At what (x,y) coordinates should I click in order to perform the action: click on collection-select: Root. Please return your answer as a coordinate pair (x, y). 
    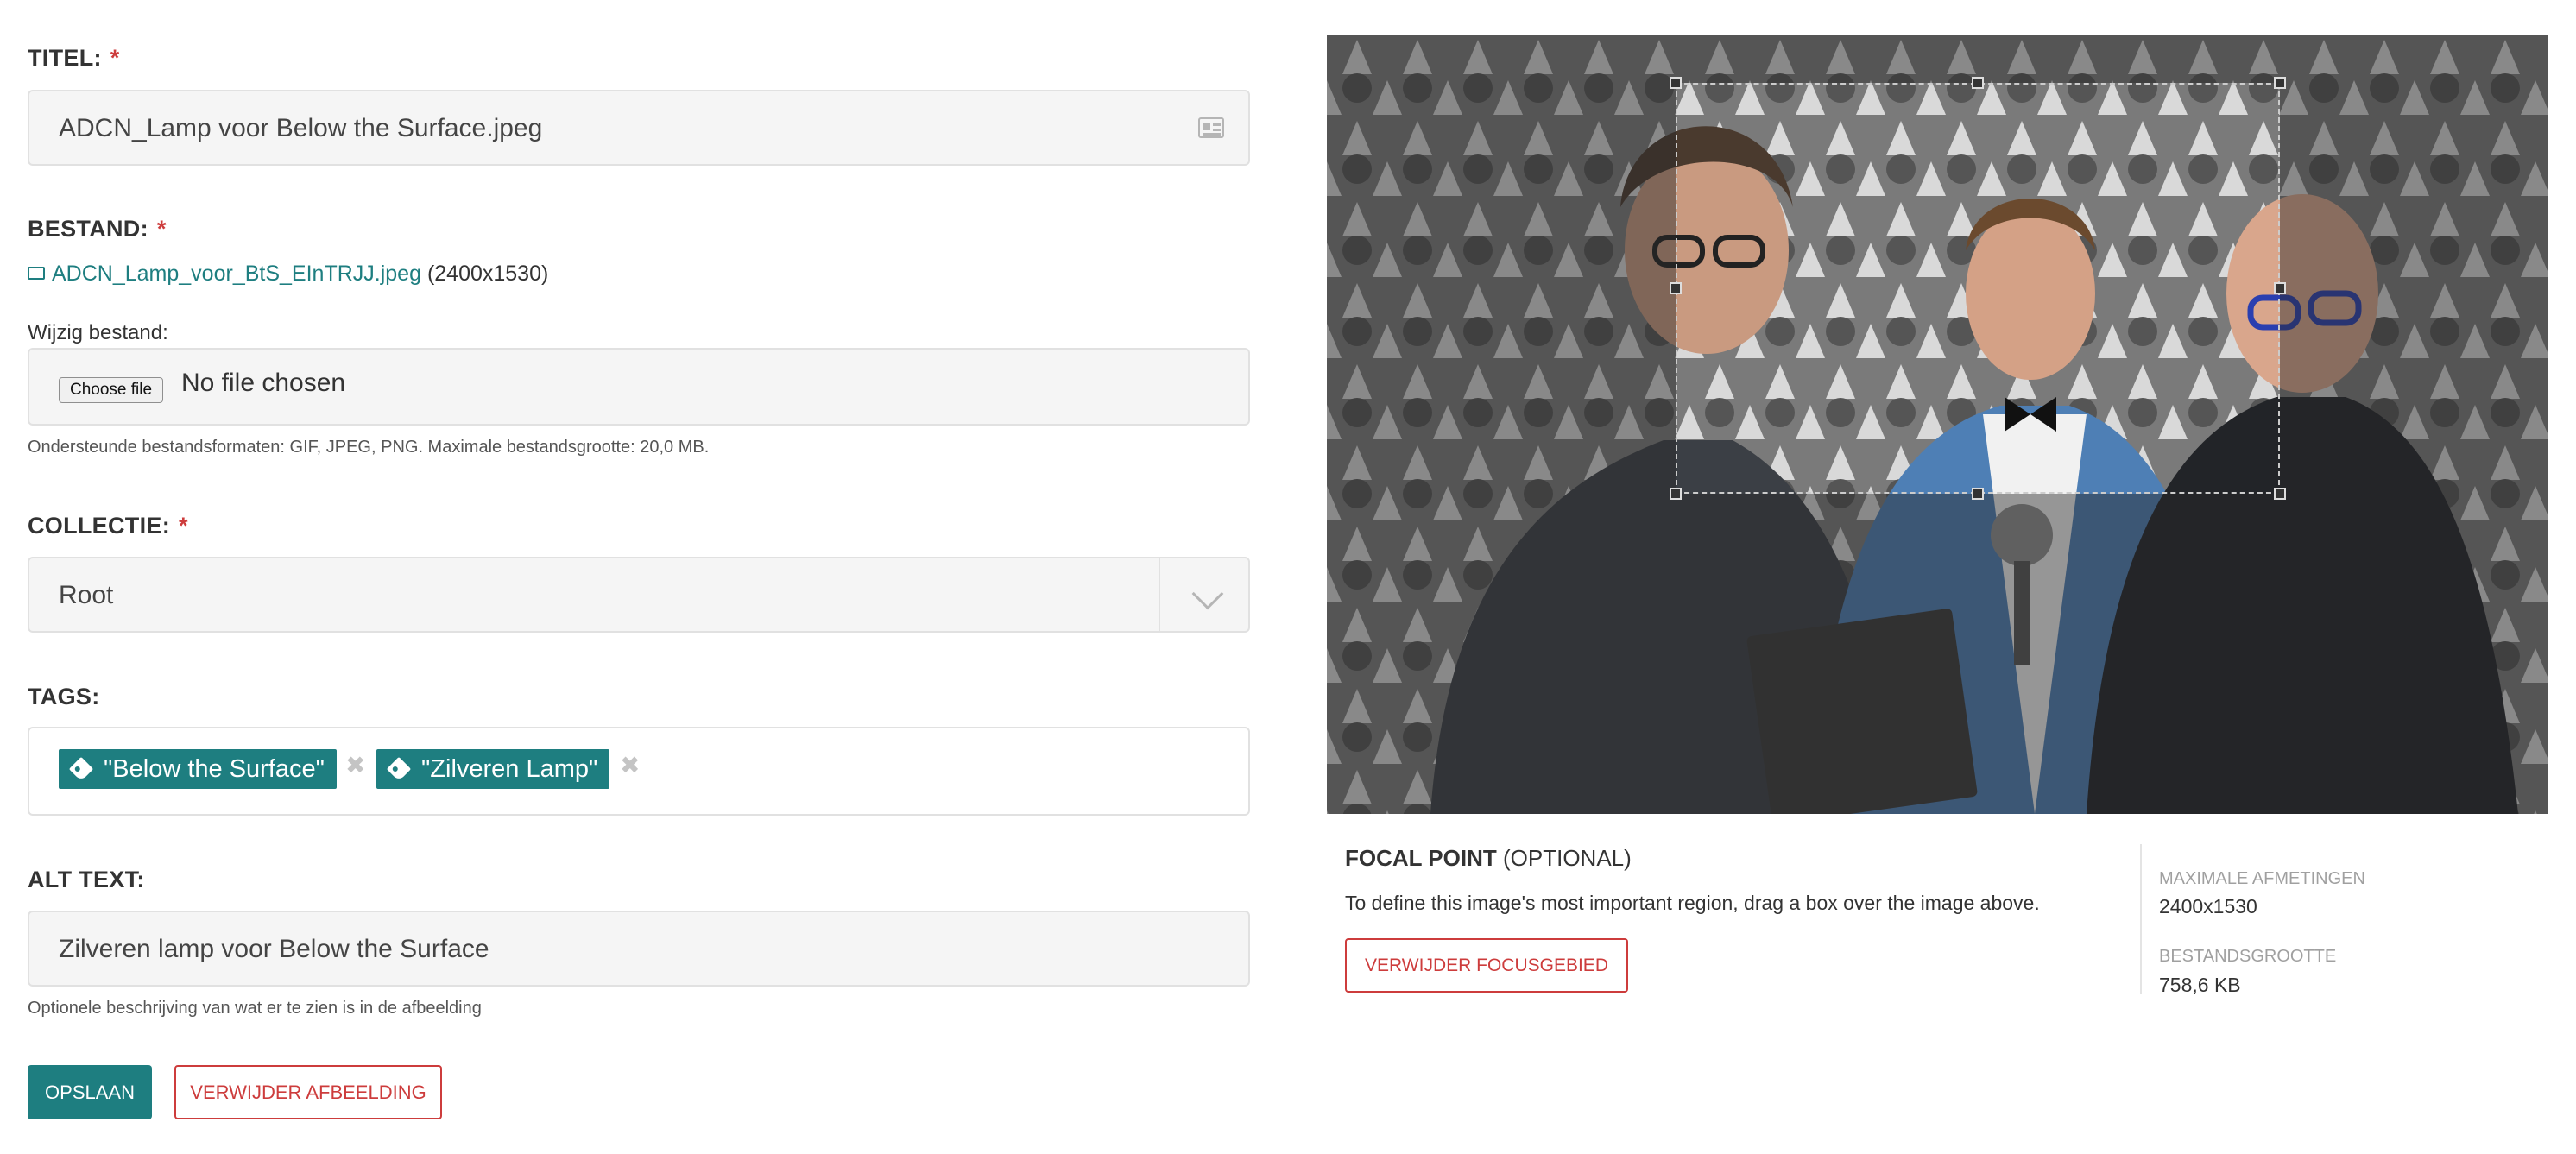
    Looking at the image, I should click on (639, 595).